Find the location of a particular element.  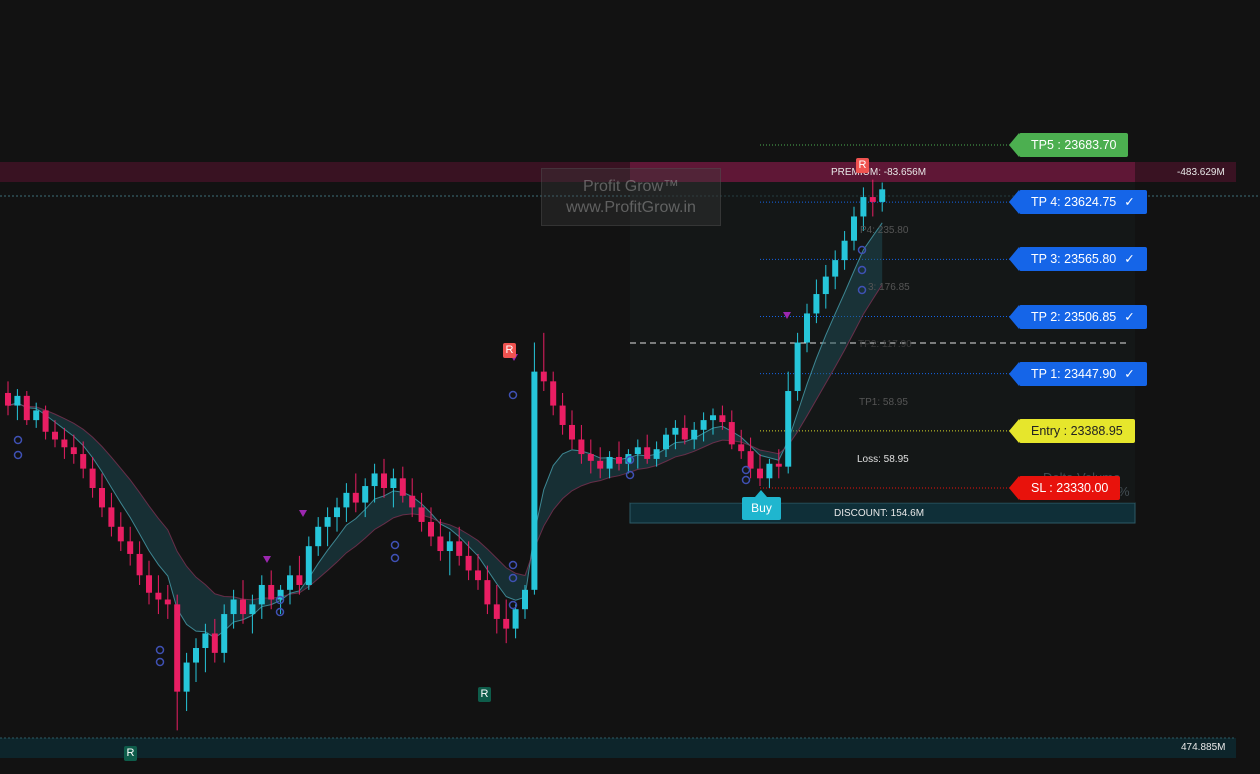

entry-label: Entry : 23388.95 is located at coordinates (1072, 431).